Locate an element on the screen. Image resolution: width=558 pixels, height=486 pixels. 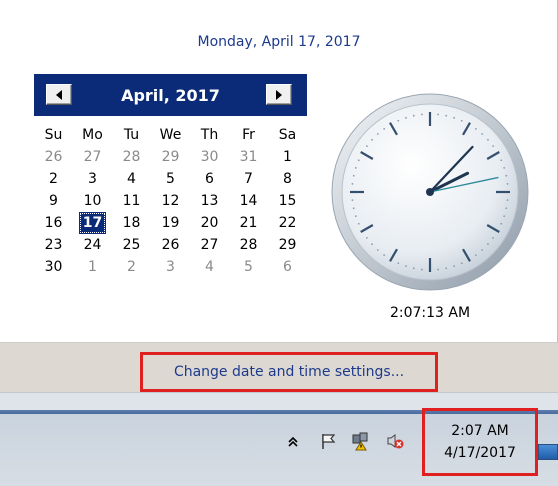
next-month-button is located at coordinates (279, 94).